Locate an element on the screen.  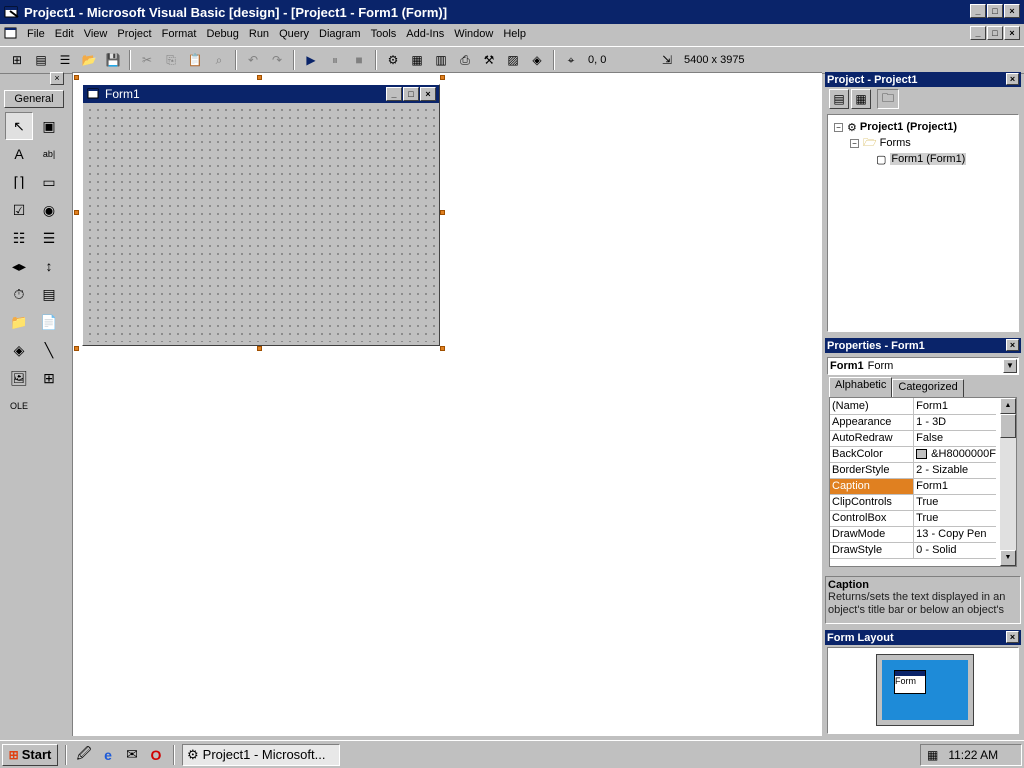
redo-icon: ↷ is located at coordinates (277, 60).